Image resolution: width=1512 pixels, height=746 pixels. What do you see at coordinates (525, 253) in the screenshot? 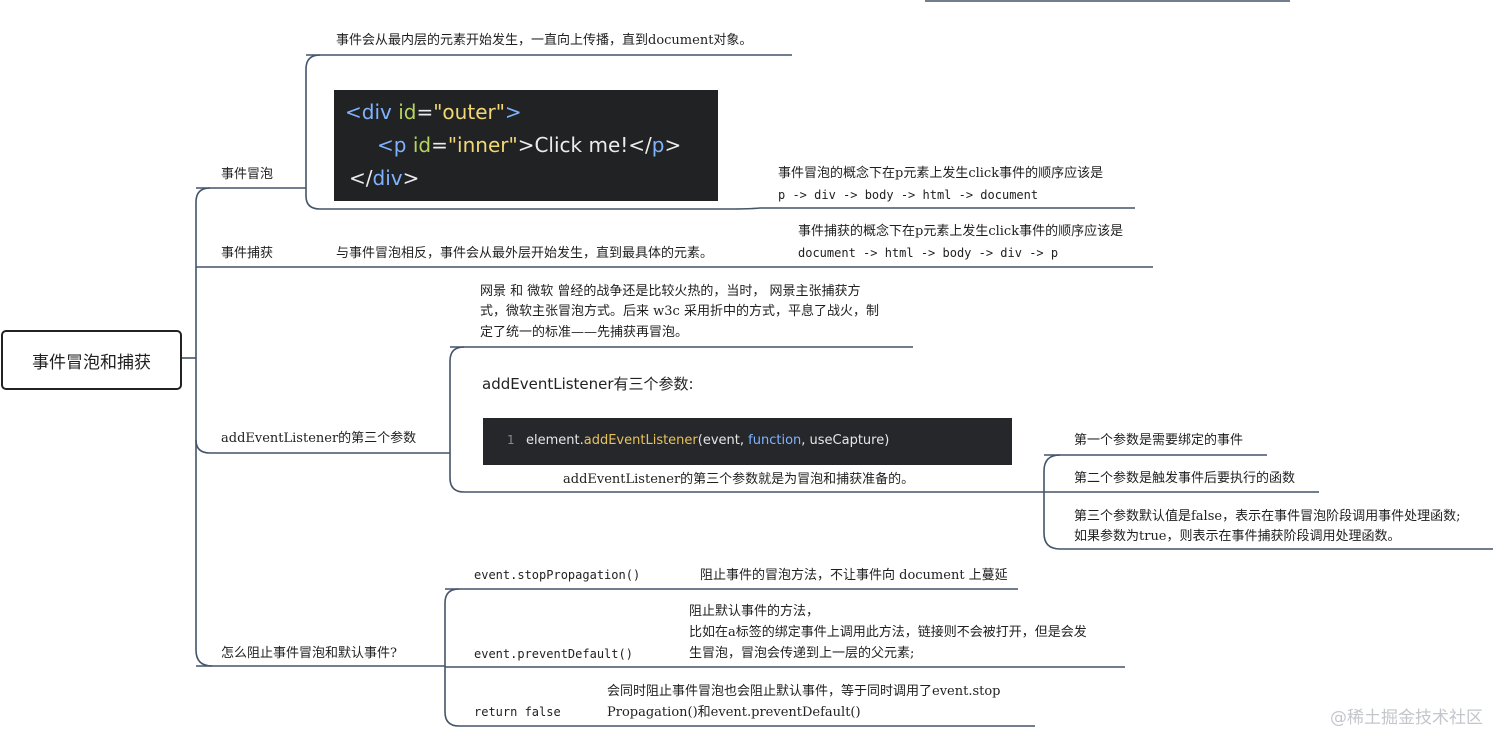
I see `capturing-description: 与事件冒泡相反，事件会从最外层开始发生，直到最具体的元素。` at bounding box center [525, 253].